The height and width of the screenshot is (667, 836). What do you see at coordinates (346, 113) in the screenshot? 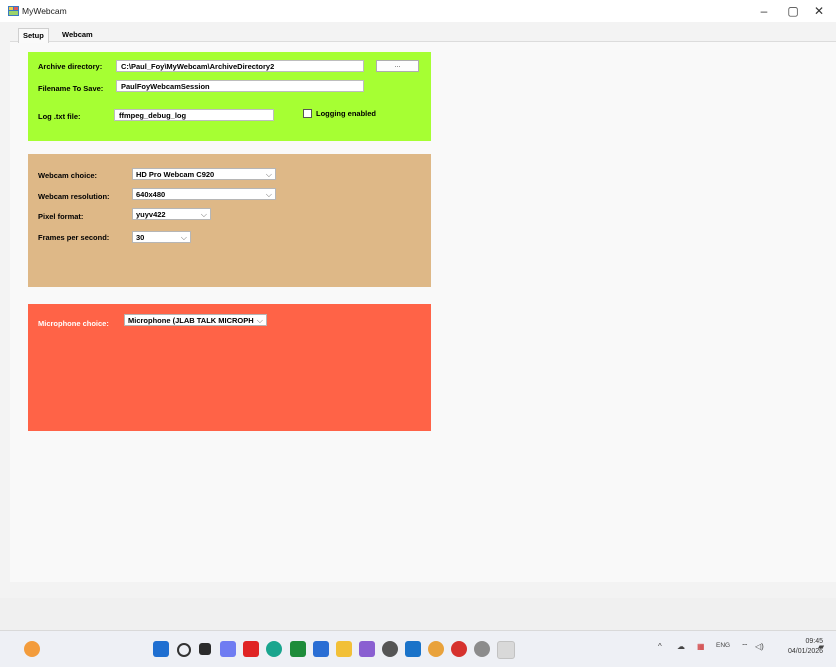
I see `logging-enabled-label: Logging enabled` at bounding box center [346, 113].